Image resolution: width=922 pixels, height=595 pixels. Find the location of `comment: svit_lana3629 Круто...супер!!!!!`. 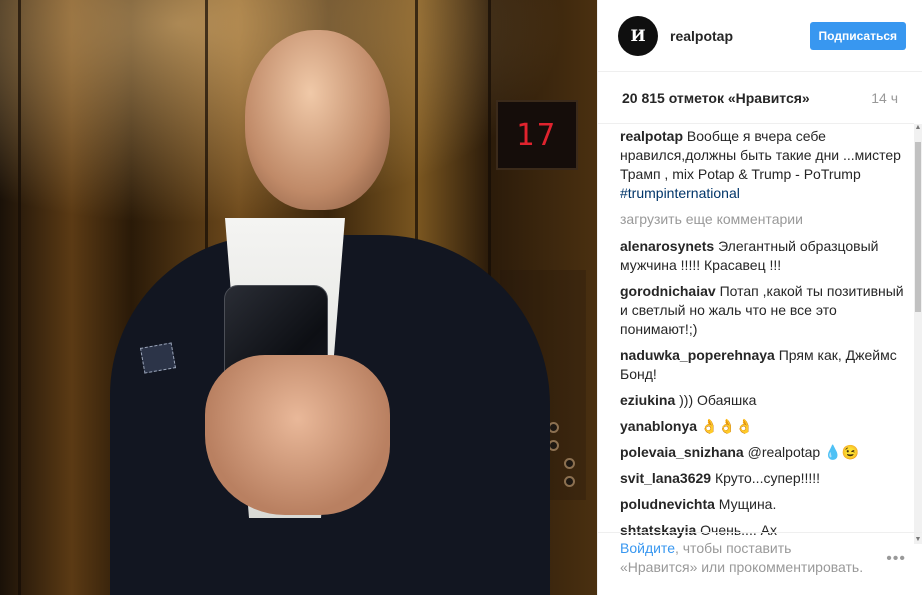

comment: svit_lana3629 Круто...супер!!!!! is located at coordinates (764, 478).